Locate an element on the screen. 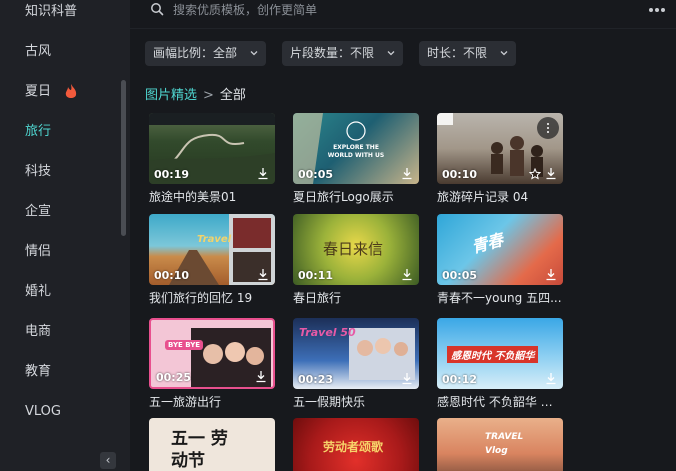 The image size is (676, 471). breadcrumb: 图片精选 > 全部 is located at coordinates (195, 96).